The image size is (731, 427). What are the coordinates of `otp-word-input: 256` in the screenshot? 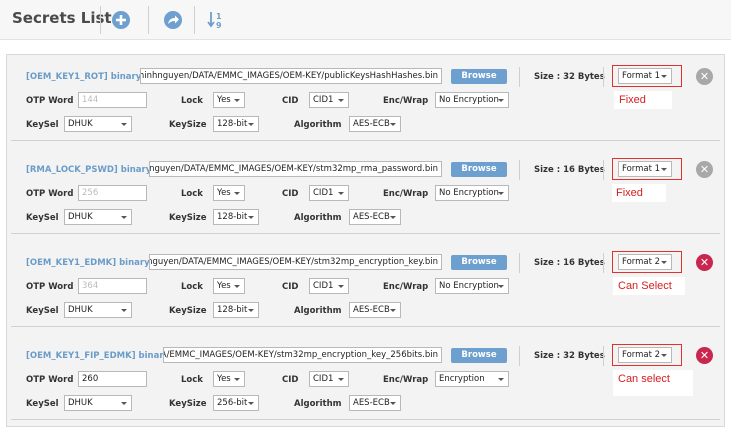 It's located at (112, 193).